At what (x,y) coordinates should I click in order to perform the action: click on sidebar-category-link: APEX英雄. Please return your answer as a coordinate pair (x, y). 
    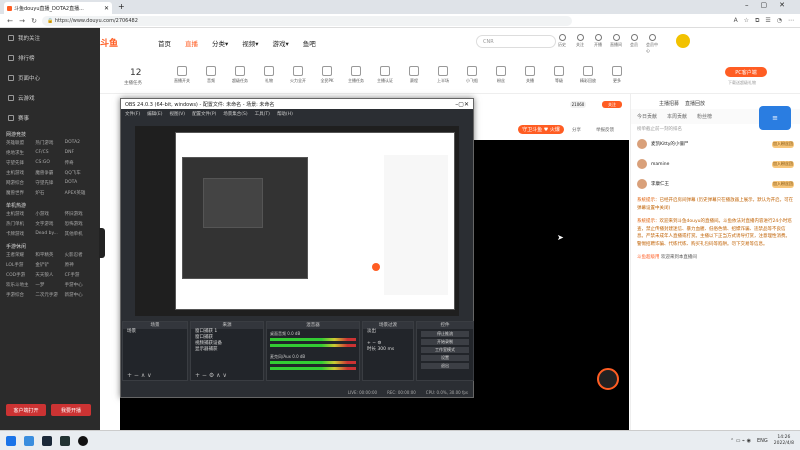
    Looking at the image, I should click on (79, 193).